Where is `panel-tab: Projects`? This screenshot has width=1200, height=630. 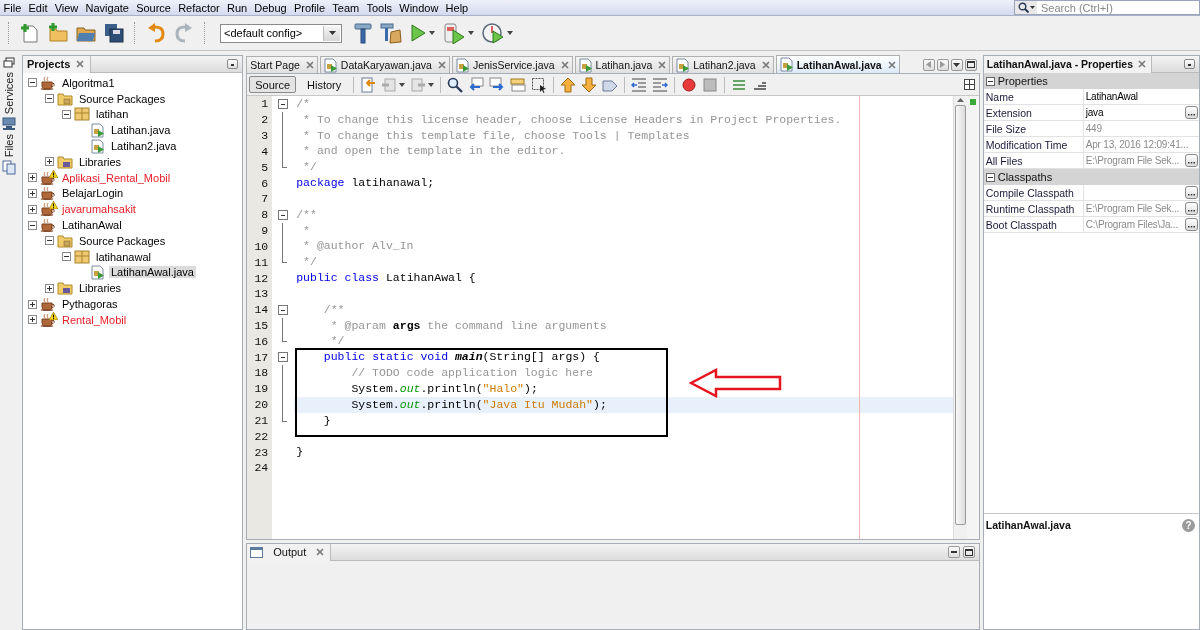 panel-tab: Projects is located at coordinates (57, 64).